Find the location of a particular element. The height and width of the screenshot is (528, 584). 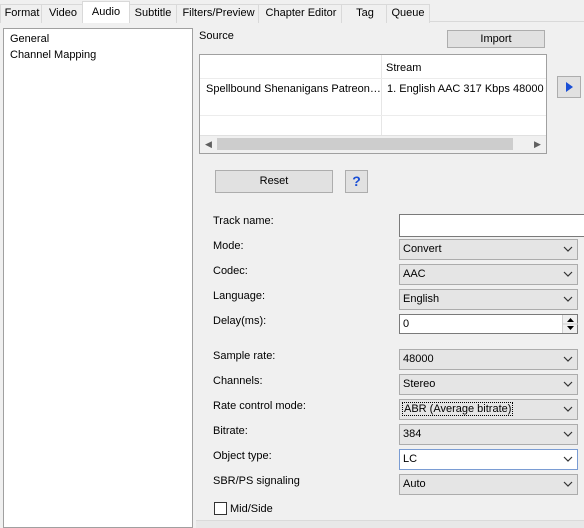

tab-format: Format is located at coordinates (22, 13).